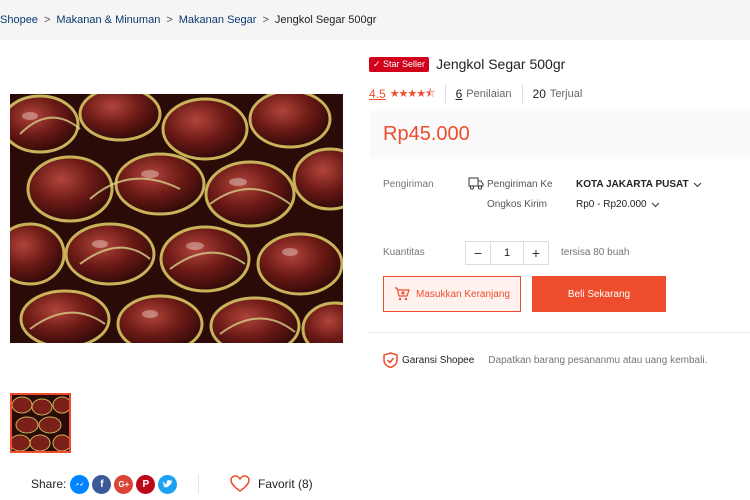  I want to click on guarantee-title: Garansi Shopee, so click(438, 360).